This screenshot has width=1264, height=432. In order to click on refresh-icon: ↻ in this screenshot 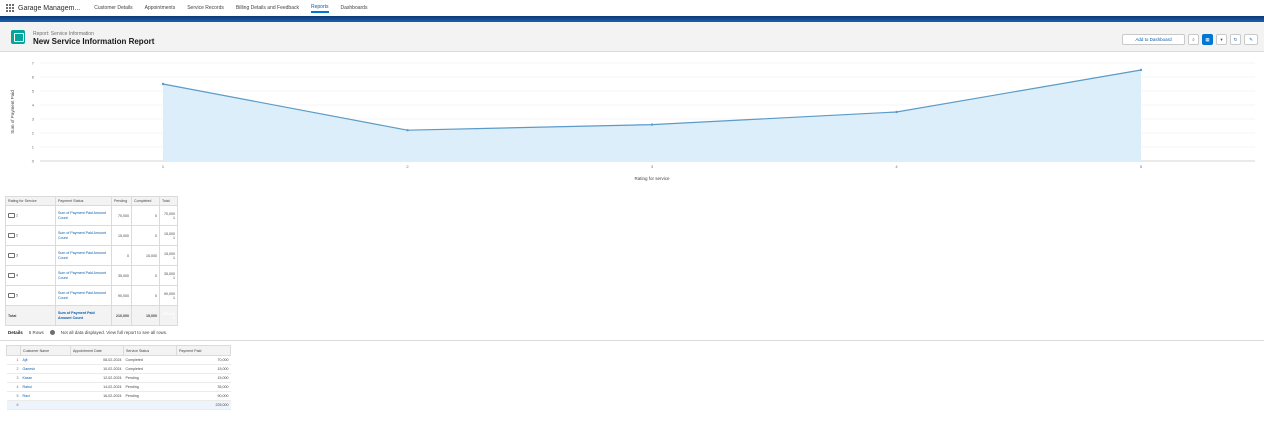, I will do `click(1235, 39)`.